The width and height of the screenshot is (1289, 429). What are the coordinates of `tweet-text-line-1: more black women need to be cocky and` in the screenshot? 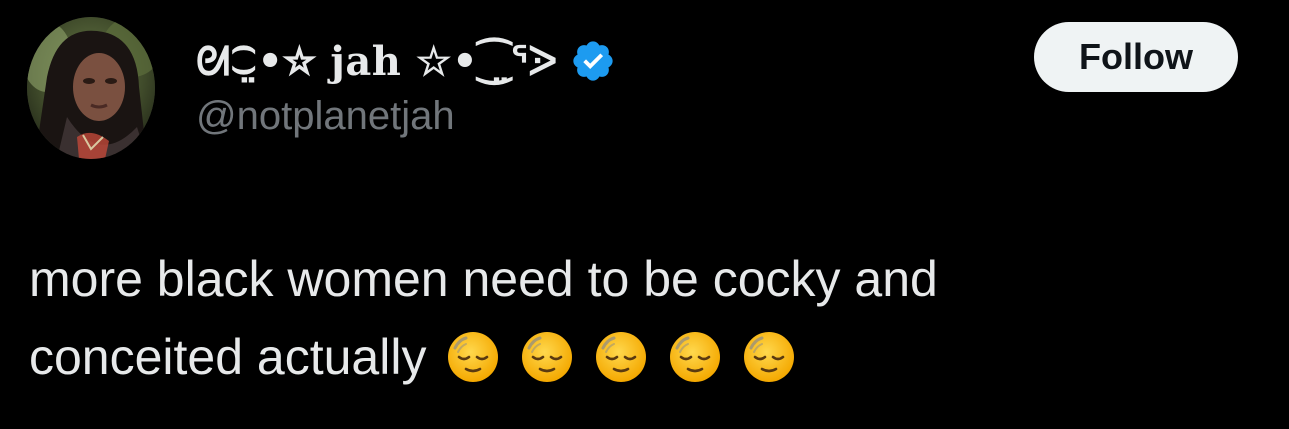 It's located at (483, 279).